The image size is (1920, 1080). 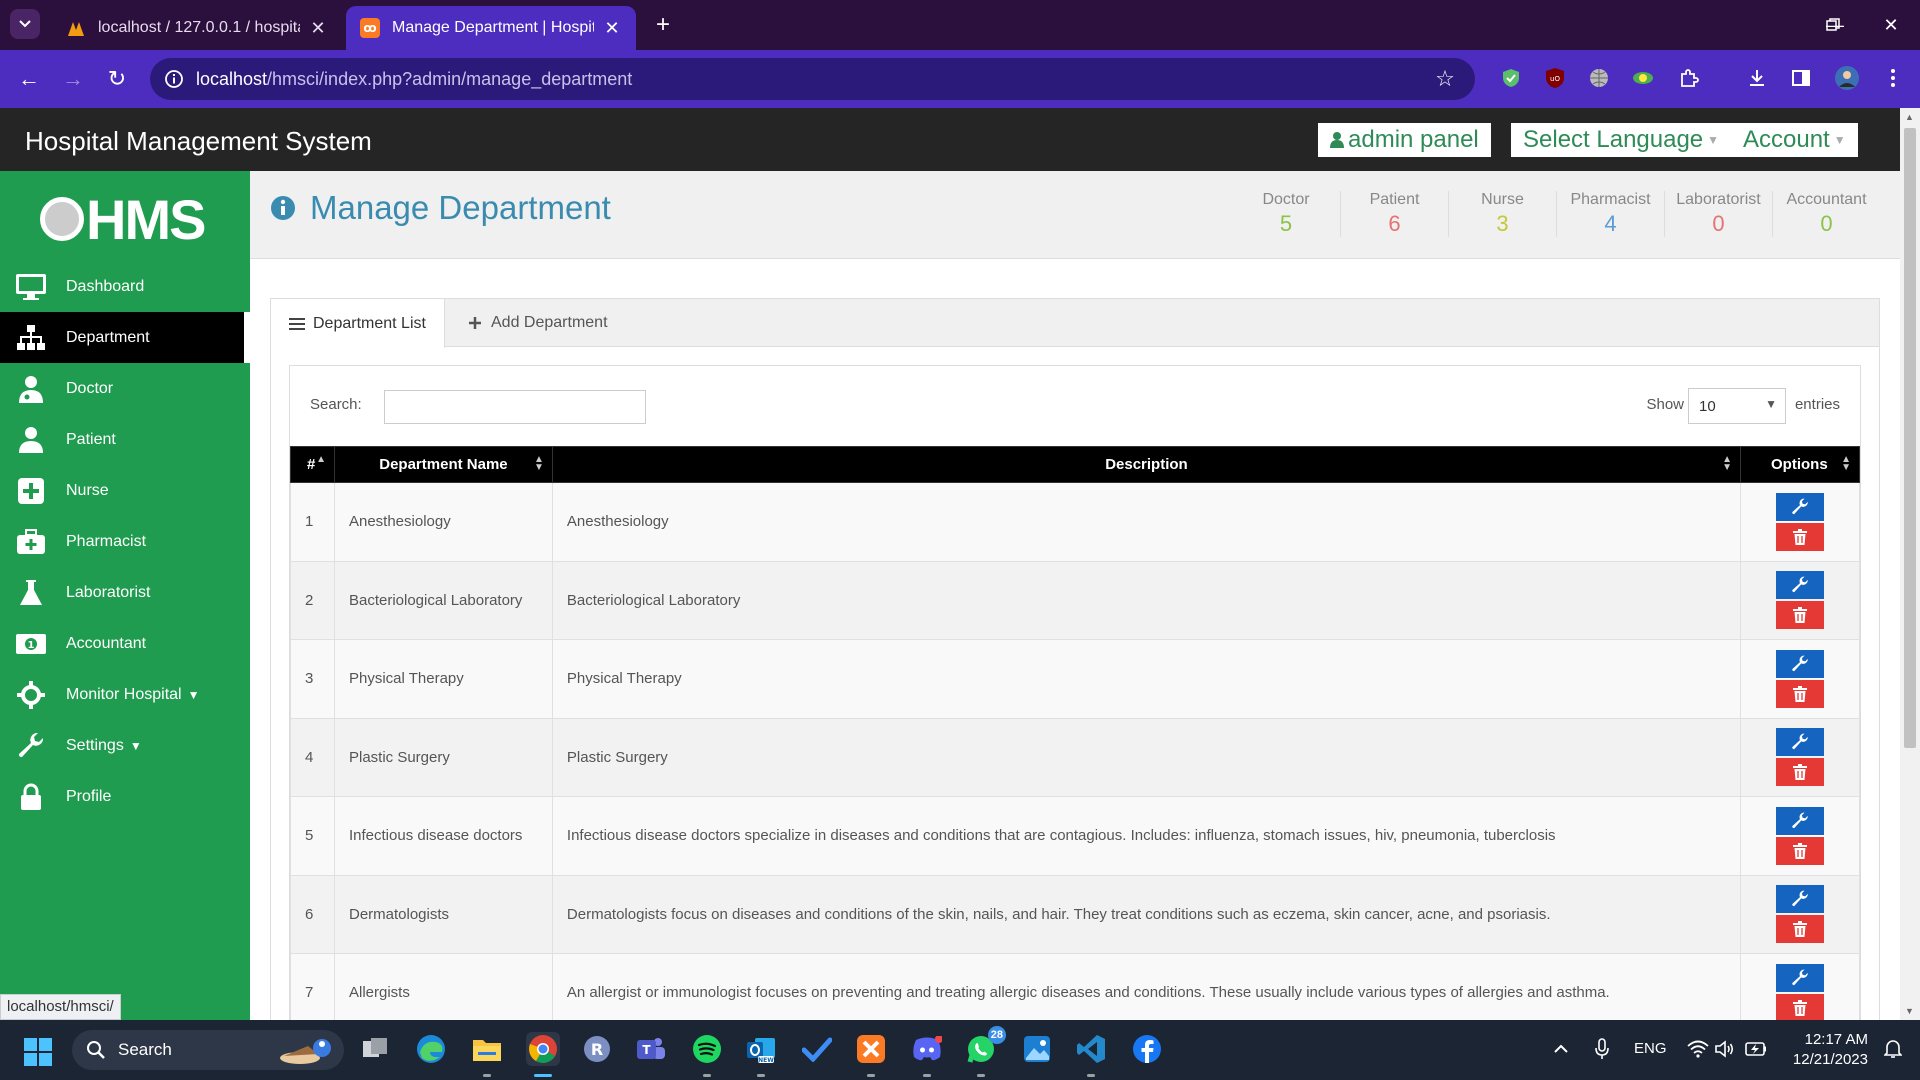 I want to click on stat-nurse: Nurse 3, so click(x=1502, y=214).